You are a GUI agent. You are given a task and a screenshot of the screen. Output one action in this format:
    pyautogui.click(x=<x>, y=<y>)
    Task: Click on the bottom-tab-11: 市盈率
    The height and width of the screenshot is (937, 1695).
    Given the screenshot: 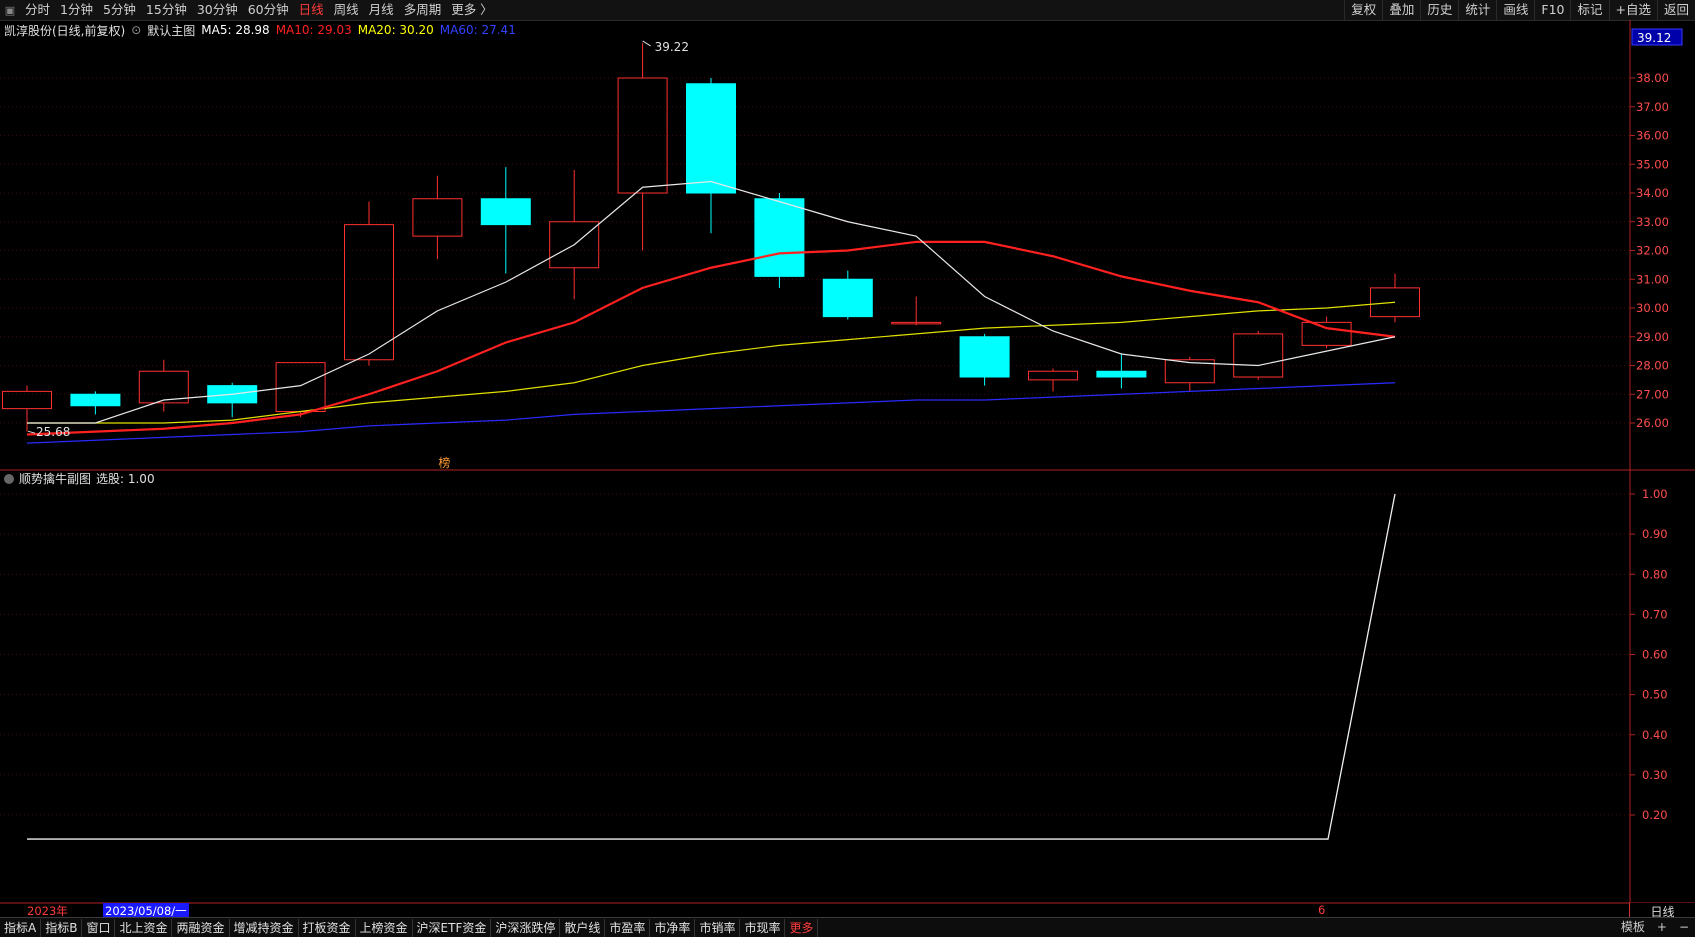 What is the action you would take?
    pyautogui.click(x=628, y=927)
    